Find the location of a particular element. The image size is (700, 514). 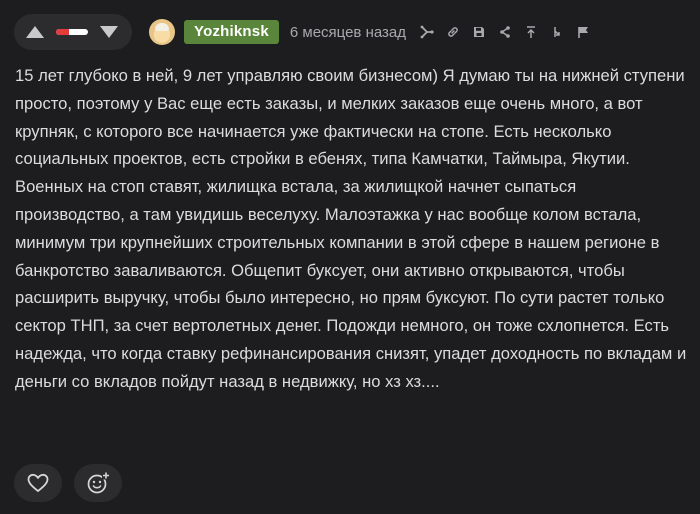

scroll-top-icon is located at coordinates (531, 32).